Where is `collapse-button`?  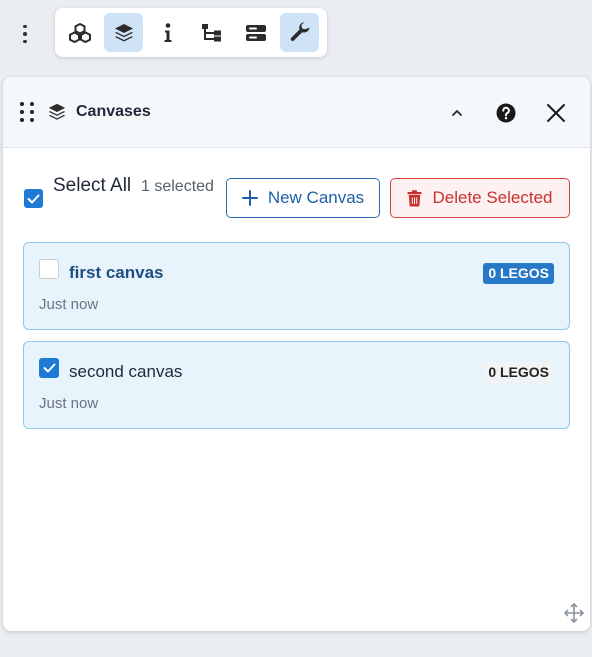 collapse-button is located at coordinates (457, 113).